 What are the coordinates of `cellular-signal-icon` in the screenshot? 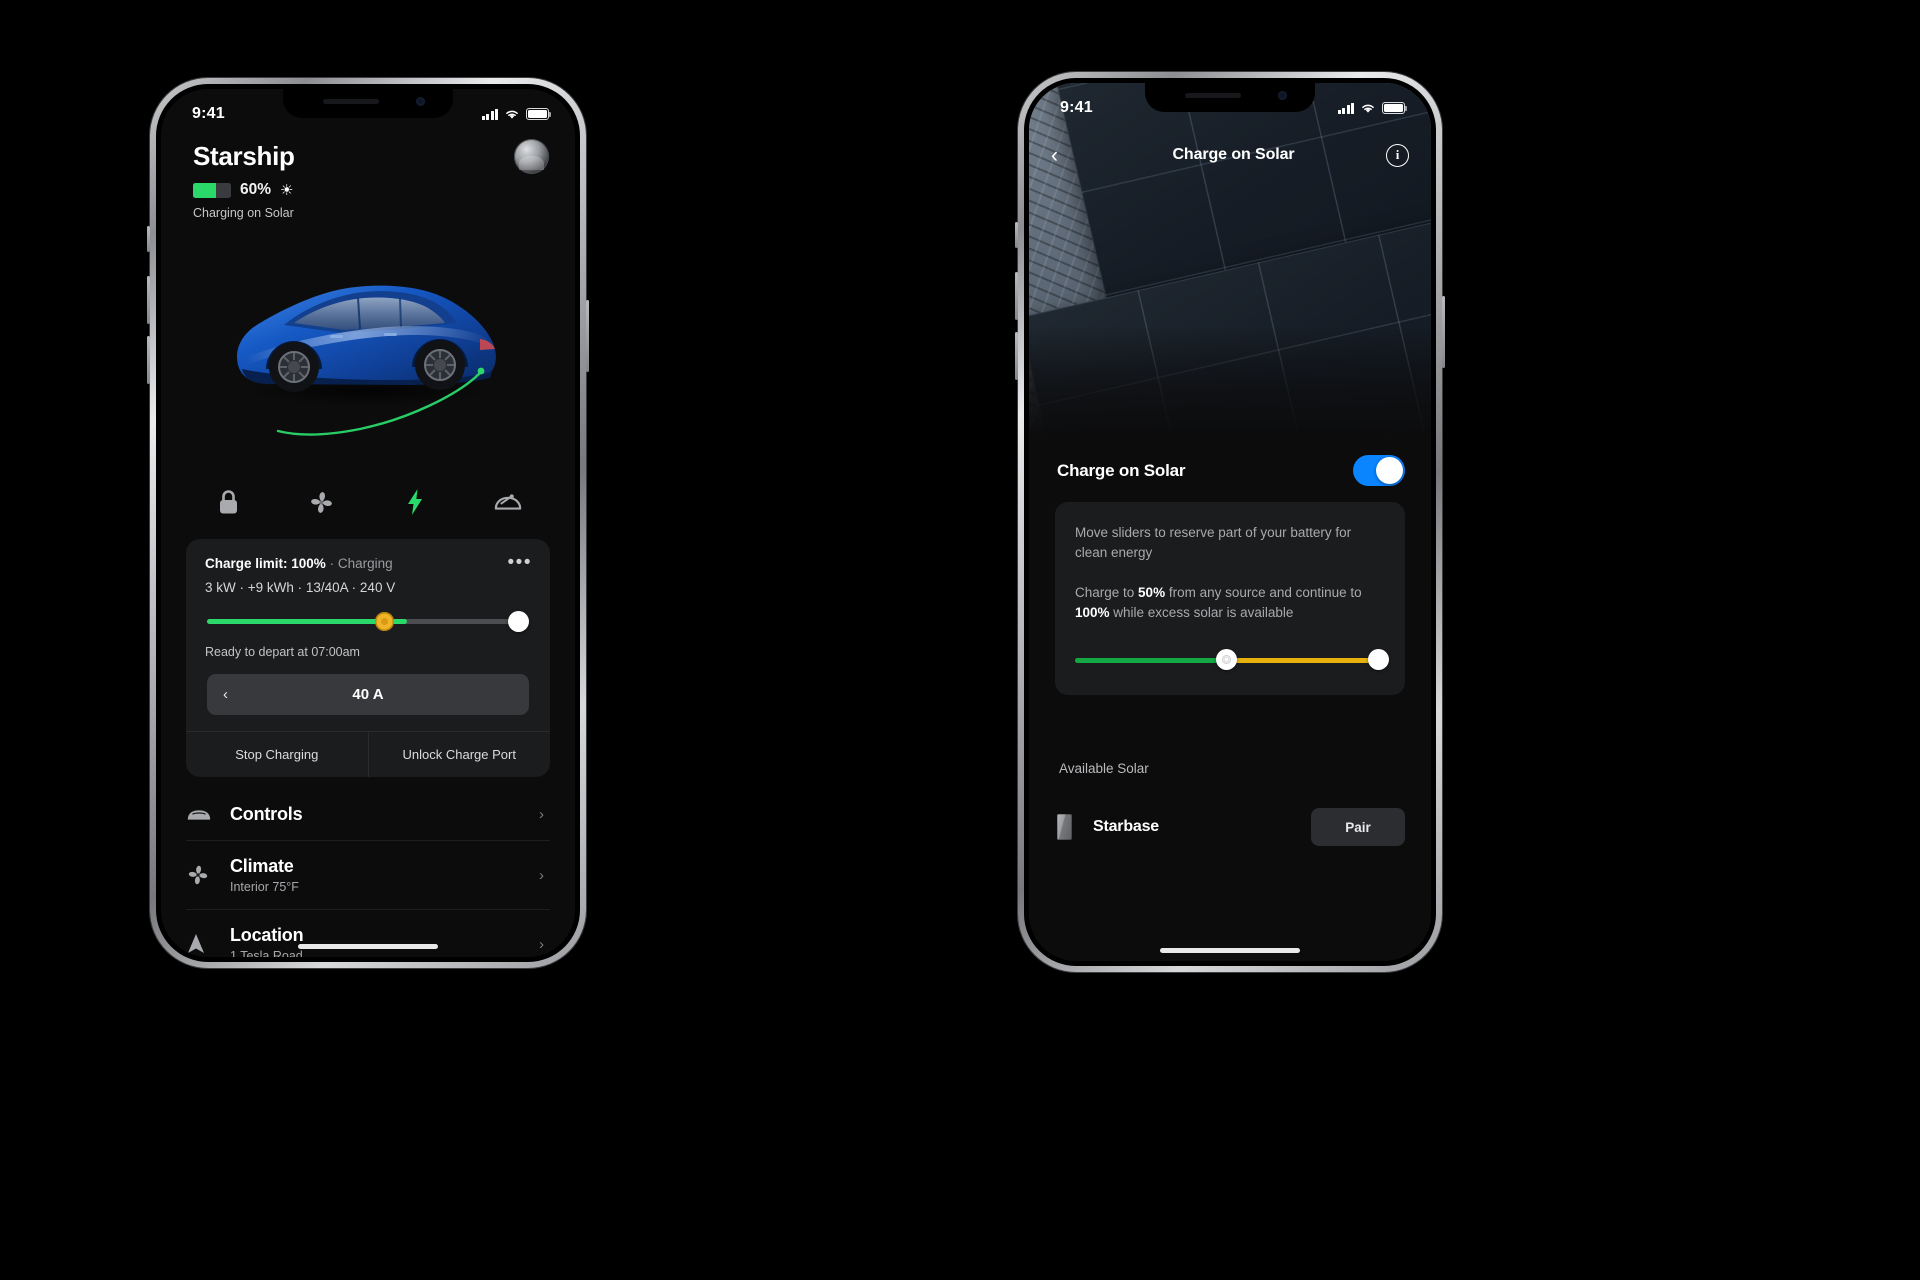 It's located at (489, 114).